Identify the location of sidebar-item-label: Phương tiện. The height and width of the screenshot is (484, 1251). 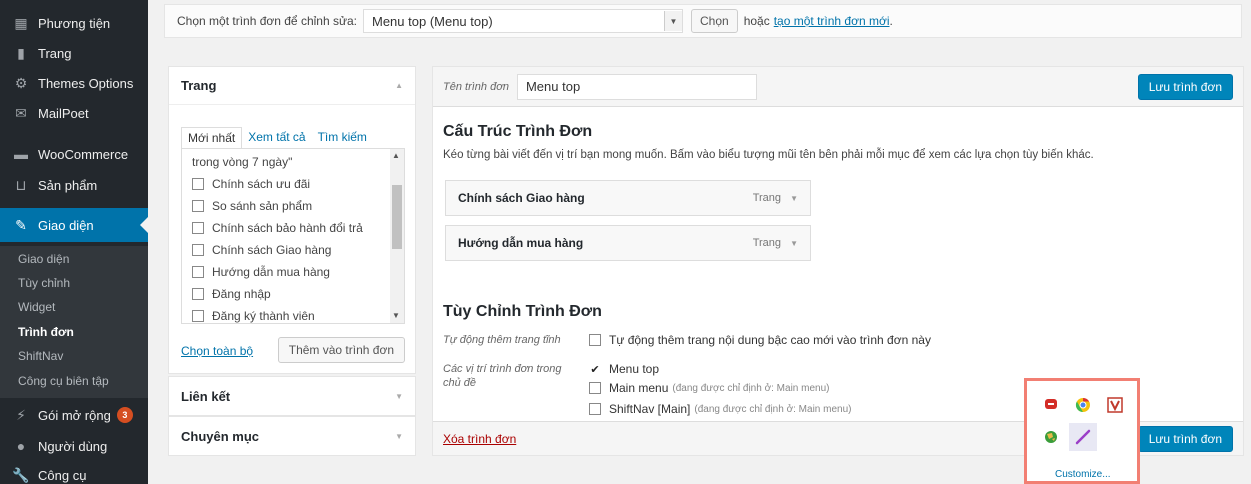
(74, 23).